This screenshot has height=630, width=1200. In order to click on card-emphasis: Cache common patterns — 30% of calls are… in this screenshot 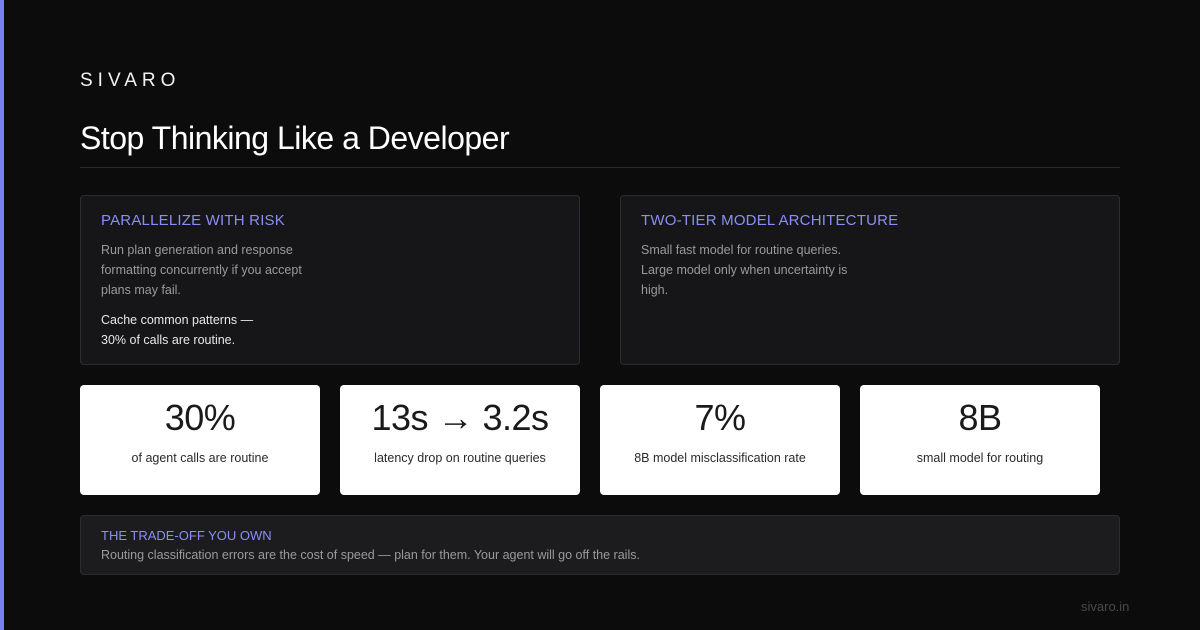, I will do `click(177, 330)`.